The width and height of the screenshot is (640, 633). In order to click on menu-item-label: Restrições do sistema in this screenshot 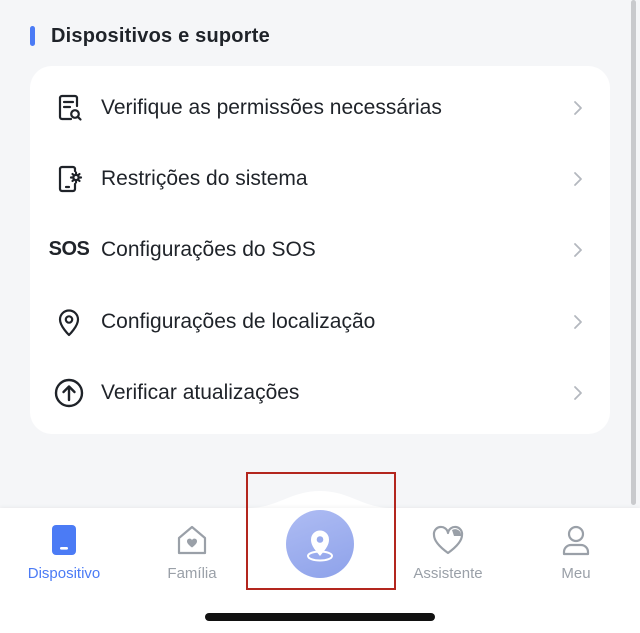, I will do `click(204, 178)`.